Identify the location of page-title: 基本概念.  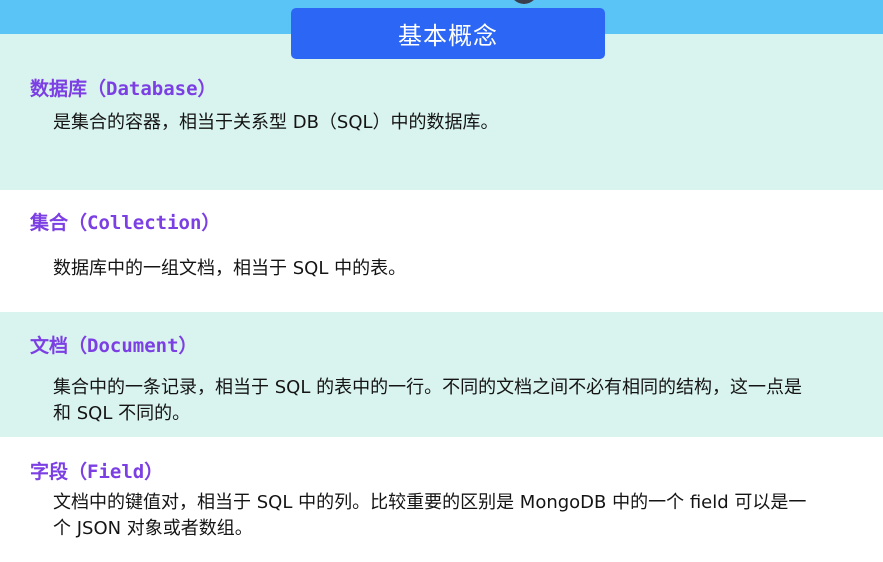
(448, 33).